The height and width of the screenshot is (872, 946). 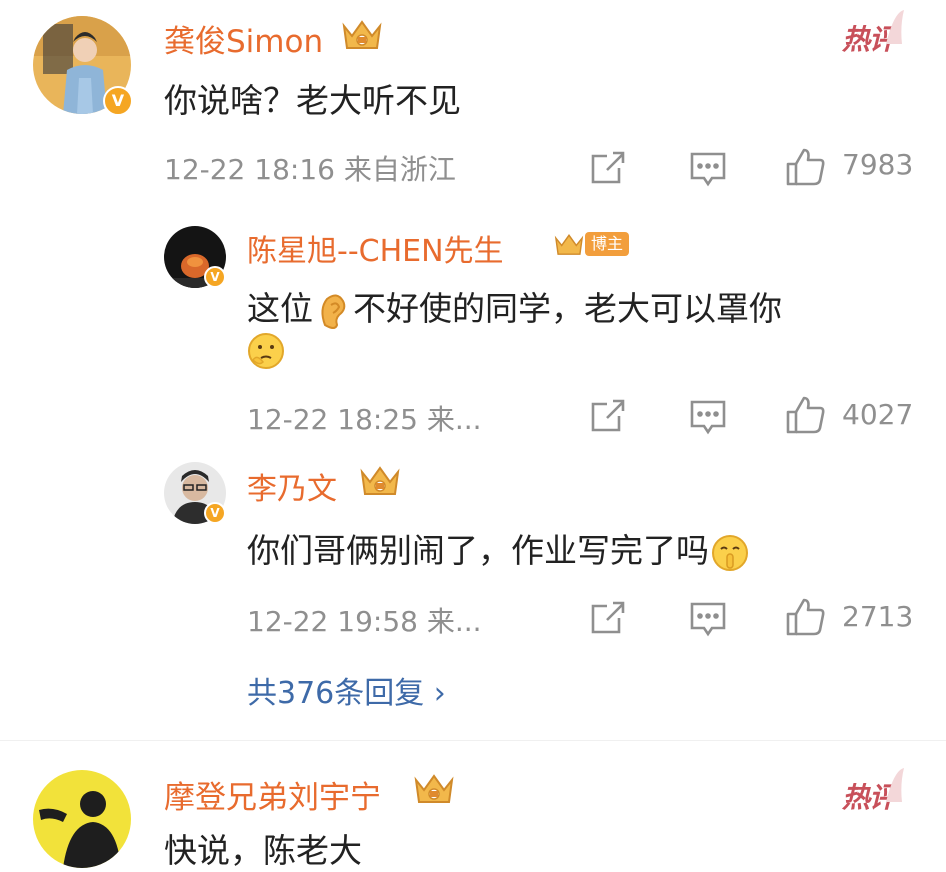 I want to click on reply-text: 你们哥俩别闹了，作业写完了吗, so click(x=498, y=548).